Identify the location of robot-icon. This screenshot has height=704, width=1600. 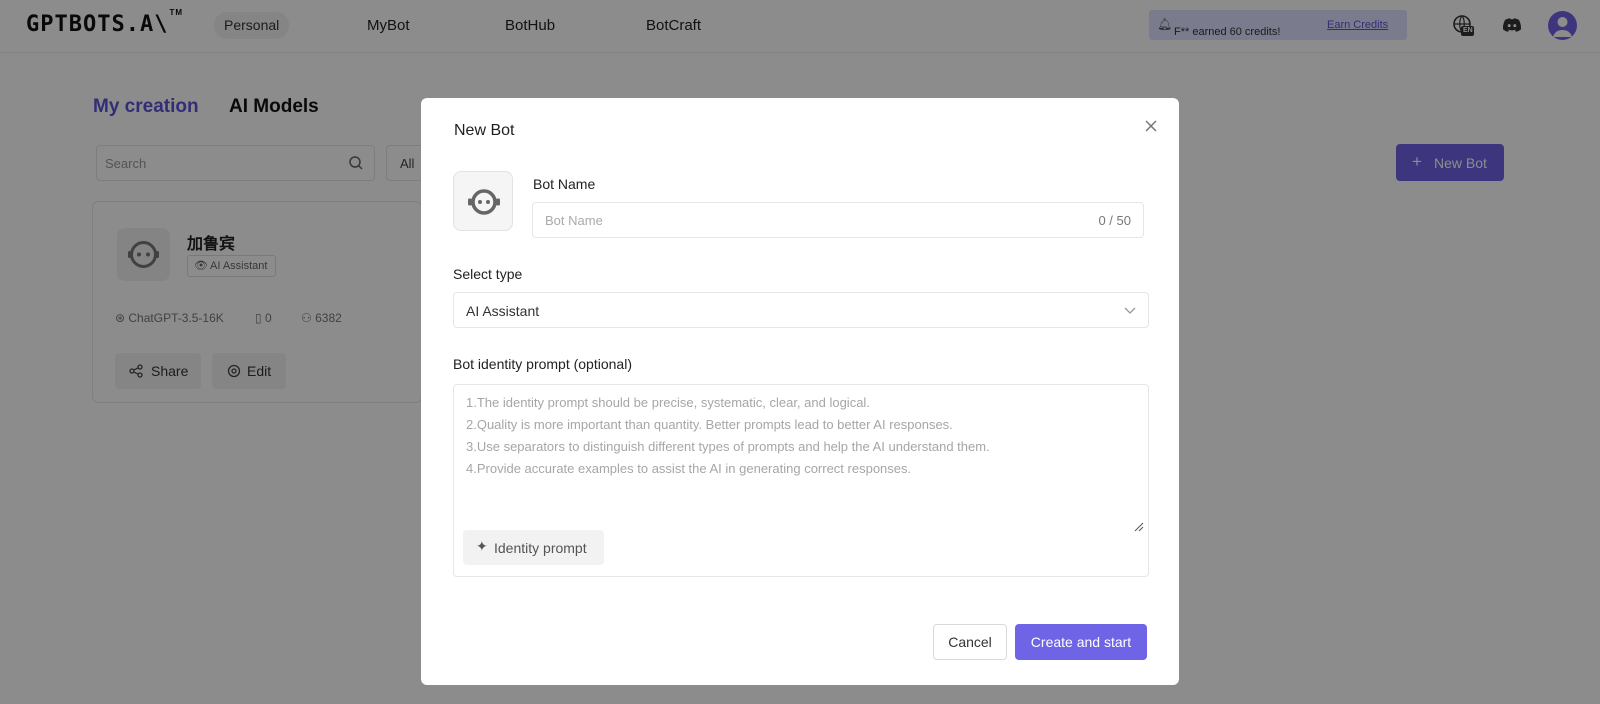
(484, 202).